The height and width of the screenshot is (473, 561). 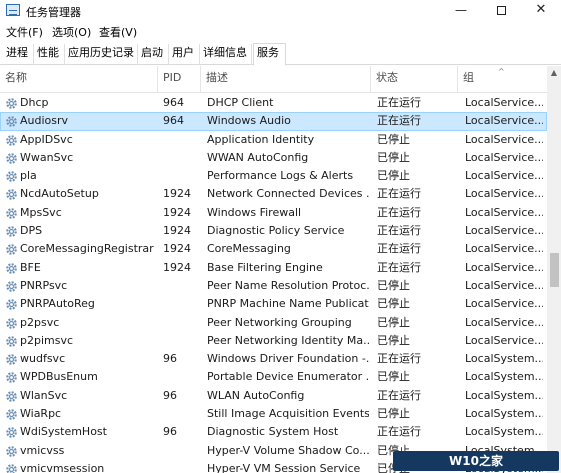 What do you see at coordinates (249, 249) in the screenshot?
I see `service-description: CoreMessaging` at bounding box center [249, 249].